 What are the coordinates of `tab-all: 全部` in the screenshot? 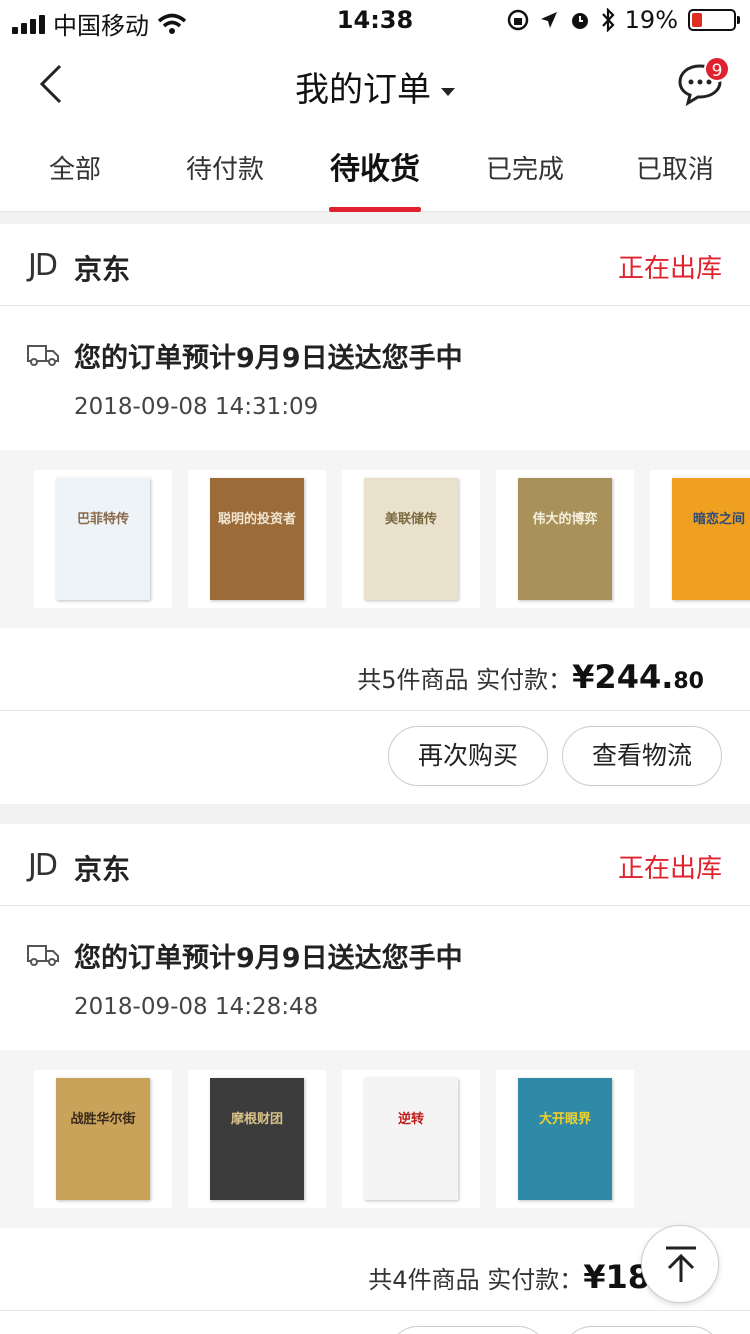 It's located at (75, 171).